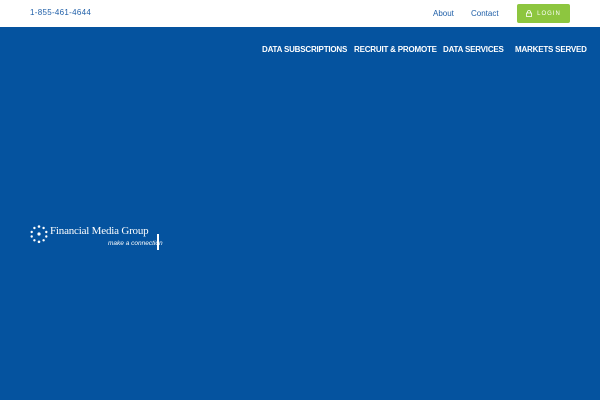 The height and width of the screenshot is (400, 600). What do you see at coordinates (395, 49) in the screenshot?
I see `nav-item-recruit-promote: RECRUIT & PROMOTE` at bounding box center [395, 49].